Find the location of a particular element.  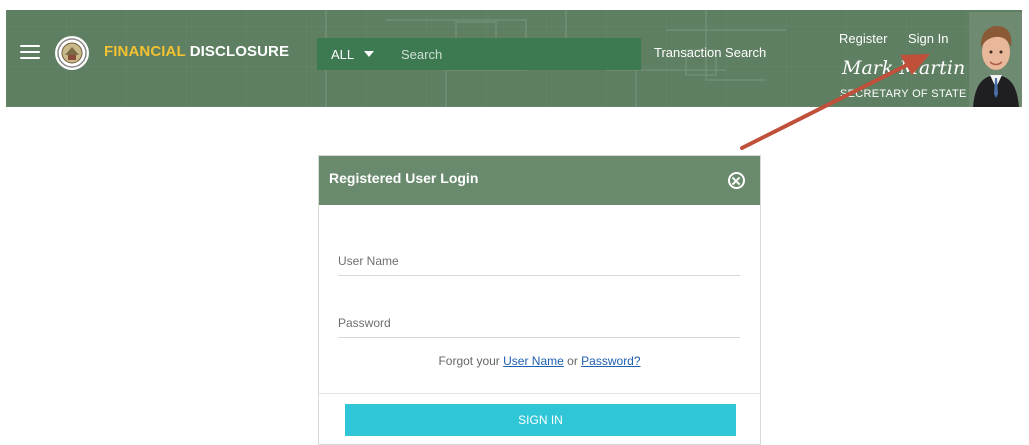

official-title: SECRETARY OF STATE is located at coordinates (903, 94).